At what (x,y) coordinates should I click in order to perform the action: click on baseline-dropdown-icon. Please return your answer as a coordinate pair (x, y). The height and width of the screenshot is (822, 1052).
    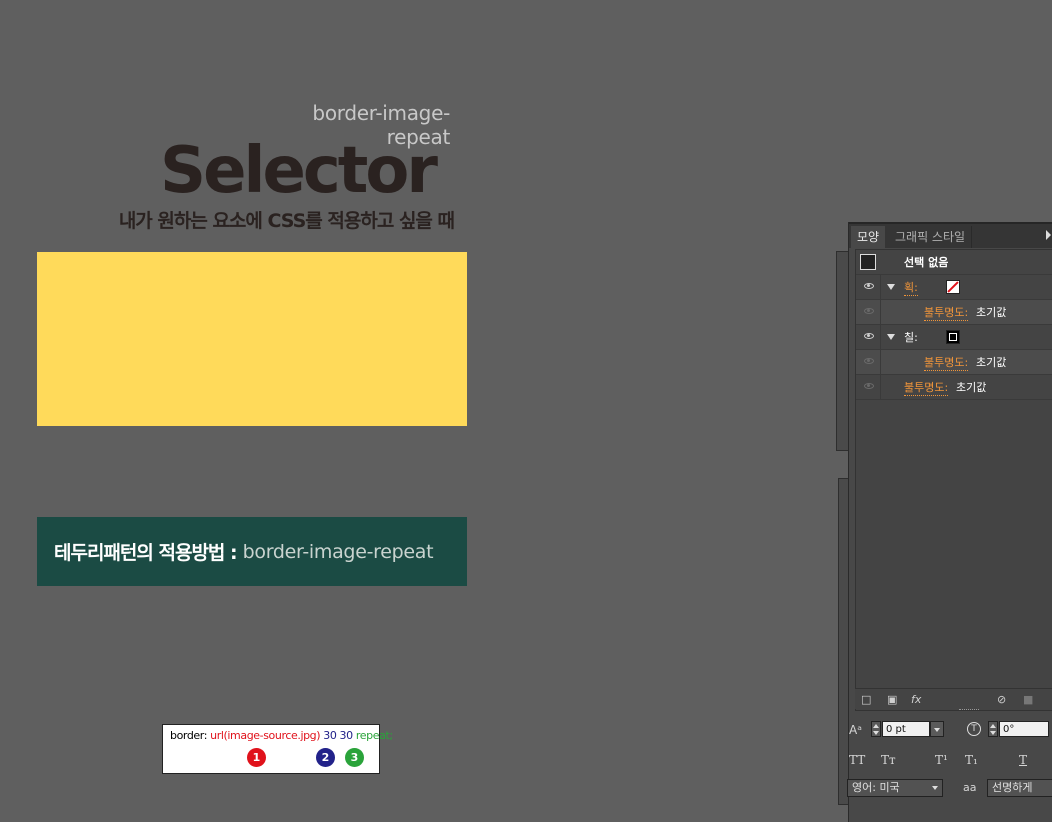
    Looking at the image, I should click on (937, 729).